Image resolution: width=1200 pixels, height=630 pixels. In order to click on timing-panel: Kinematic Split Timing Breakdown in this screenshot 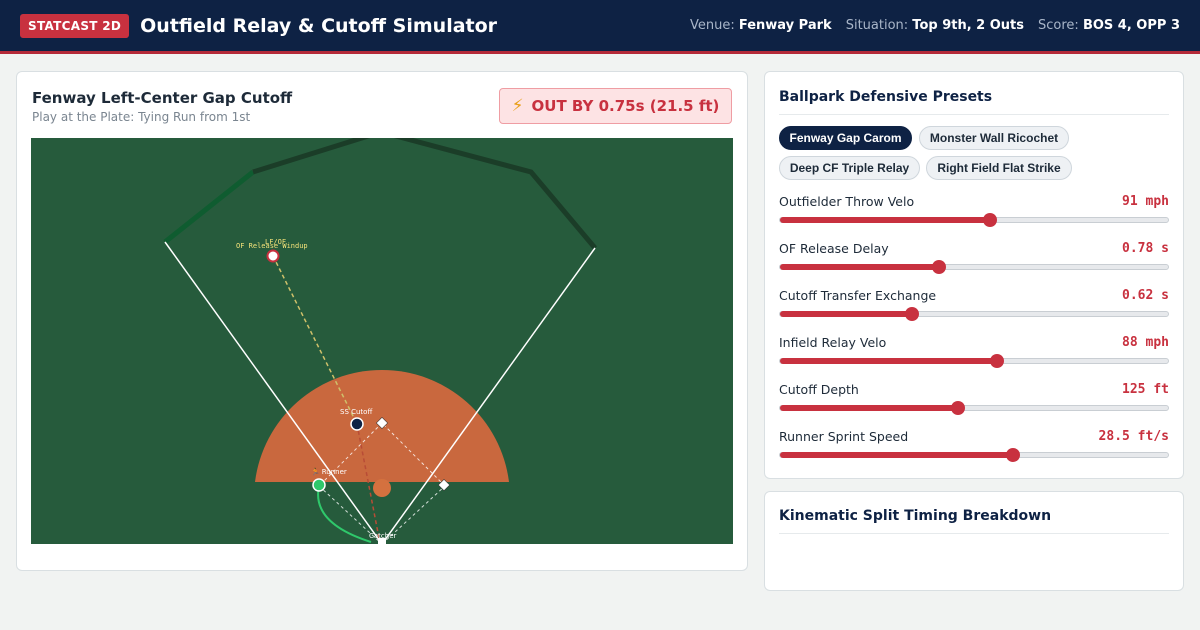, I will do `click(974, 541)`.